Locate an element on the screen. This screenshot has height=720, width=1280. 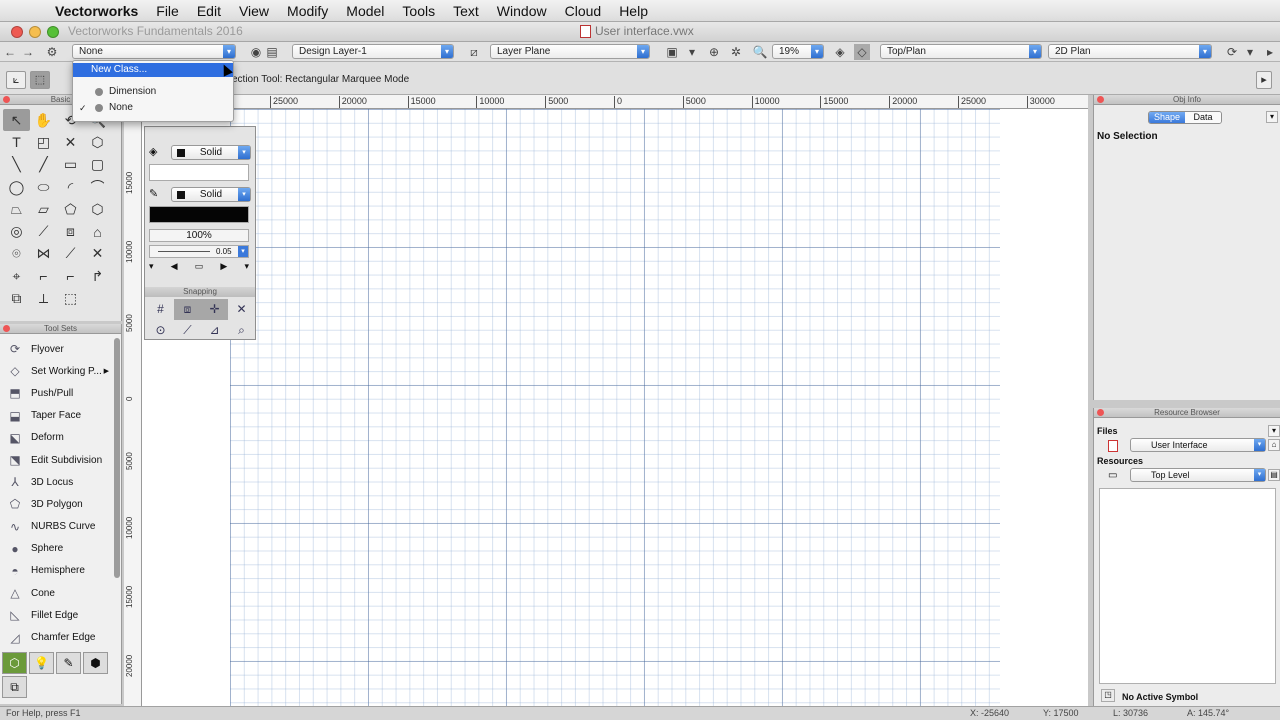
fit-to-objects-icon: ⊕ is located at coordinates (714, 52).